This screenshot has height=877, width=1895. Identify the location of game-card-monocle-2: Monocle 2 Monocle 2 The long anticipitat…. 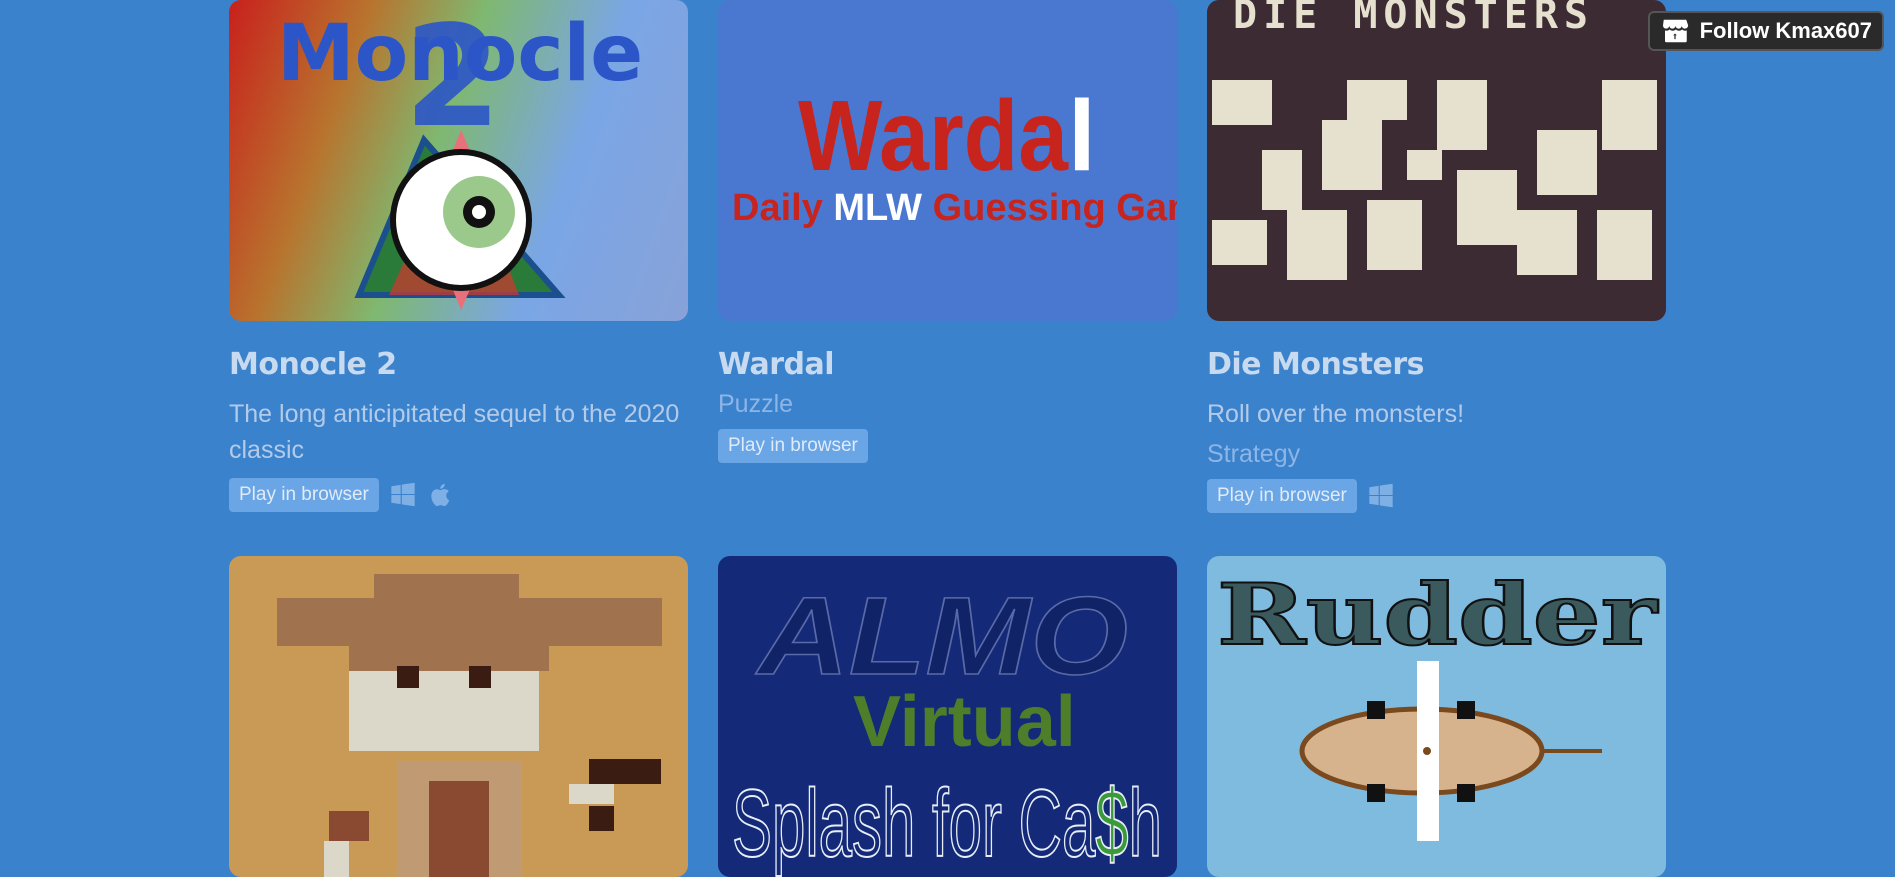
(458, 256).